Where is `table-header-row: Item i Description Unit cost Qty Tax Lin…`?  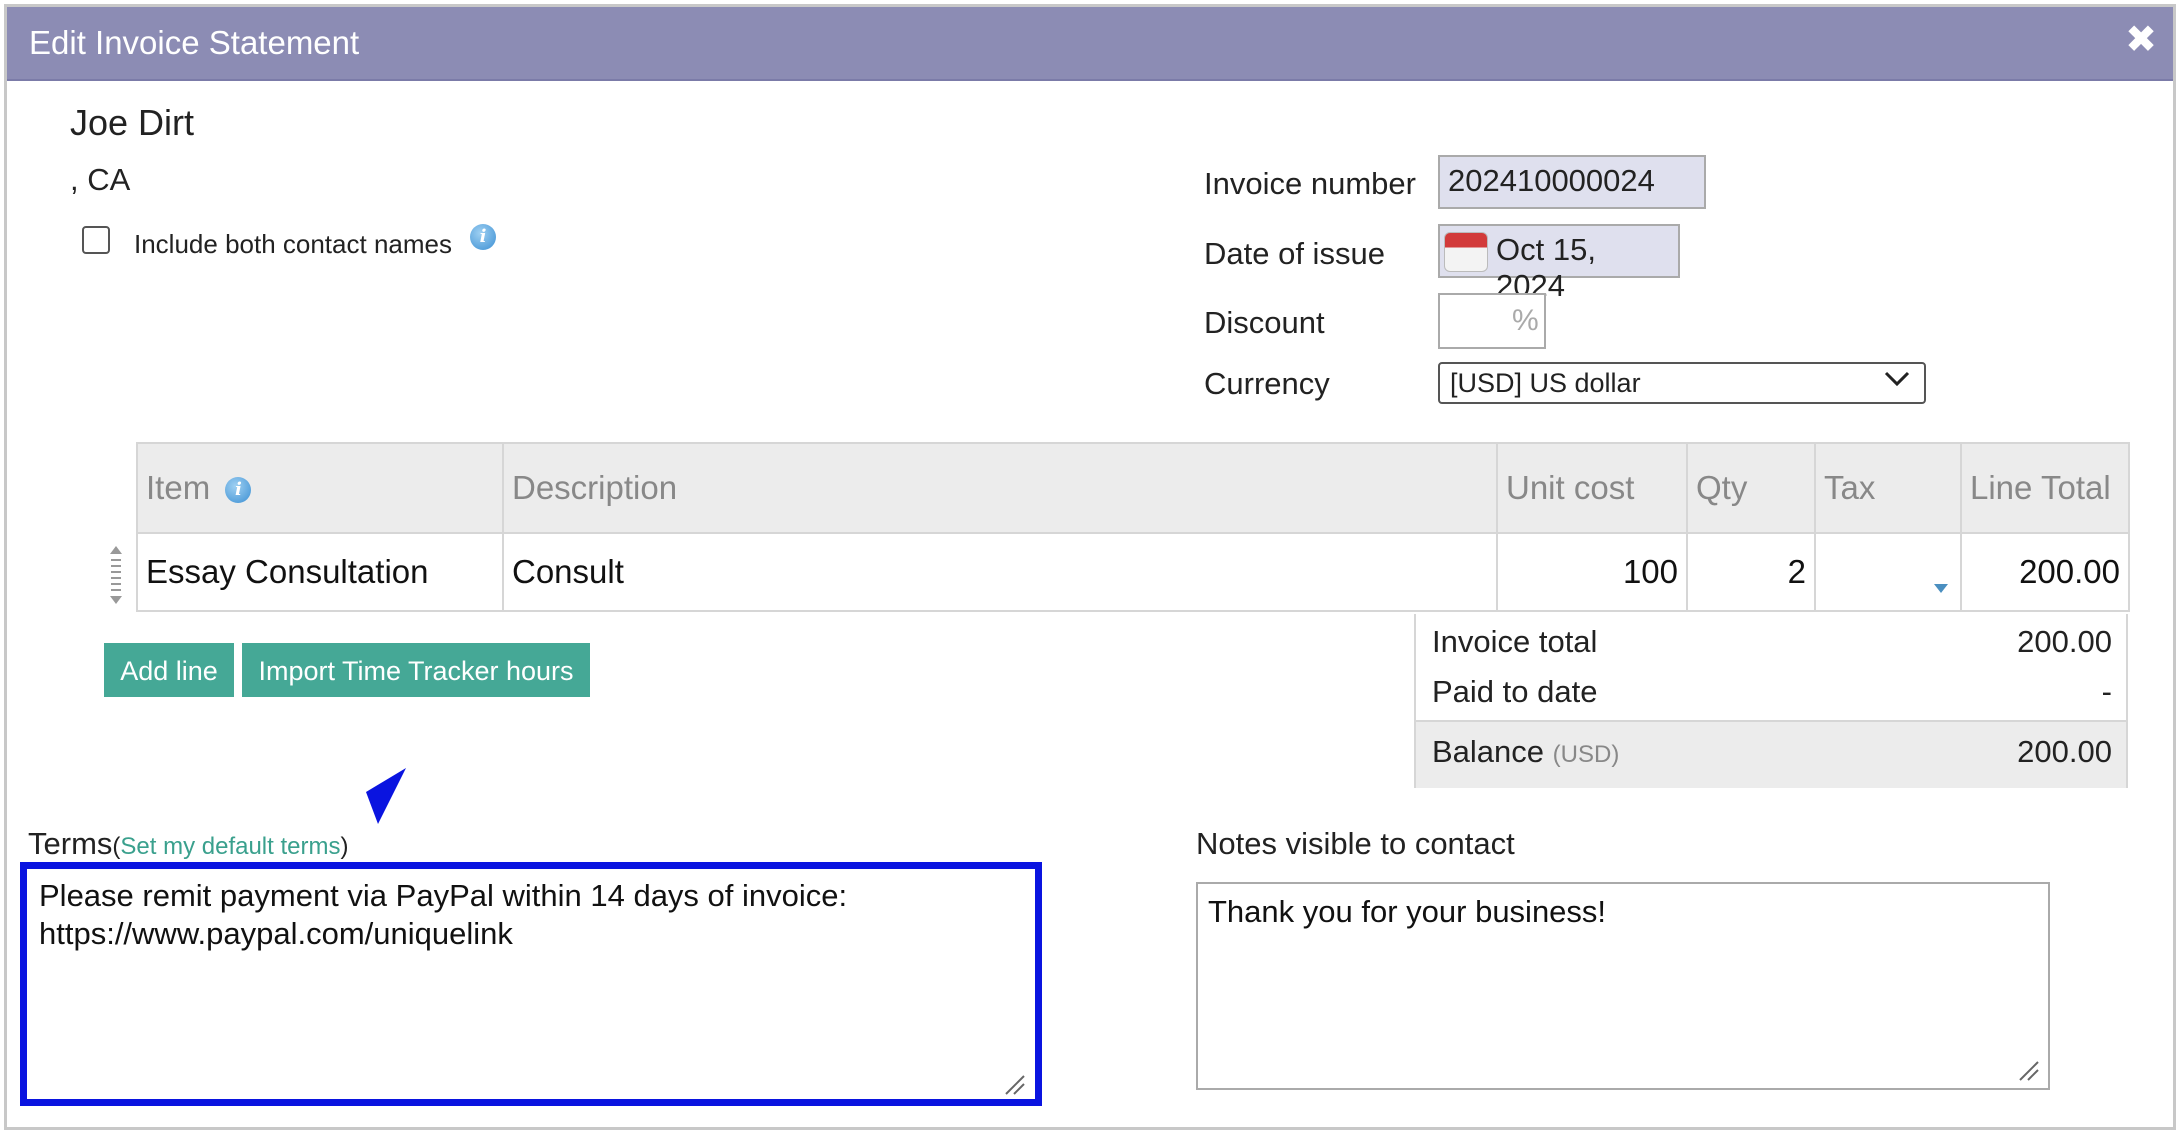
table-header-row: Item i Description Unit cost Qty Tax Lin… is located at coordinates (1133, 488).